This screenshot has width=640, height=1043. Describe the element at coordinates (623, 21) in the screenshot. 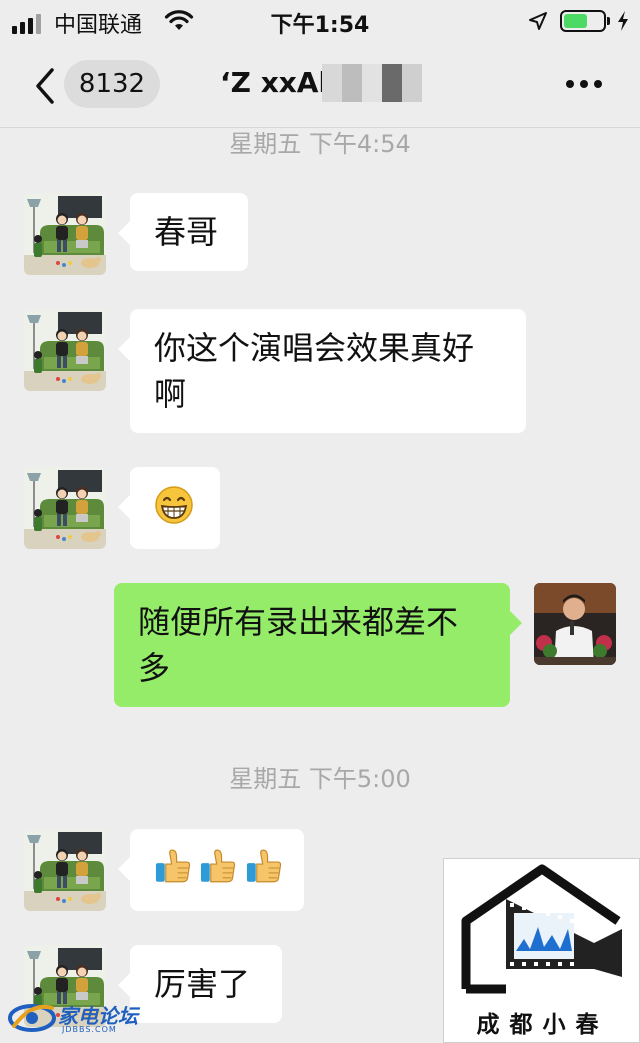

I see `charging-bolt-icon` at that location.